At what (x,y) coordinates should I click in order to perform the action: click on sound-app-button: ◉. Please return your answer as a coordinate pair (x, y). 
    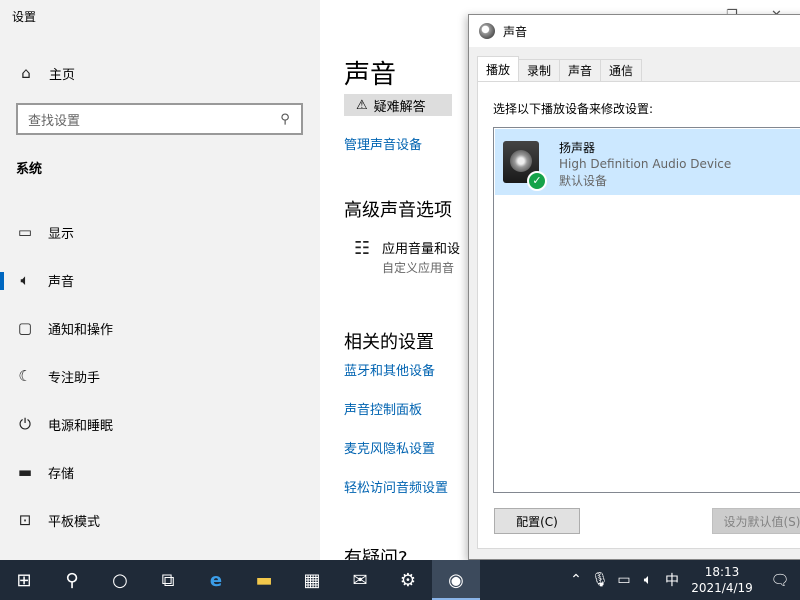
    Looking at the image, I should click on (456, 580).